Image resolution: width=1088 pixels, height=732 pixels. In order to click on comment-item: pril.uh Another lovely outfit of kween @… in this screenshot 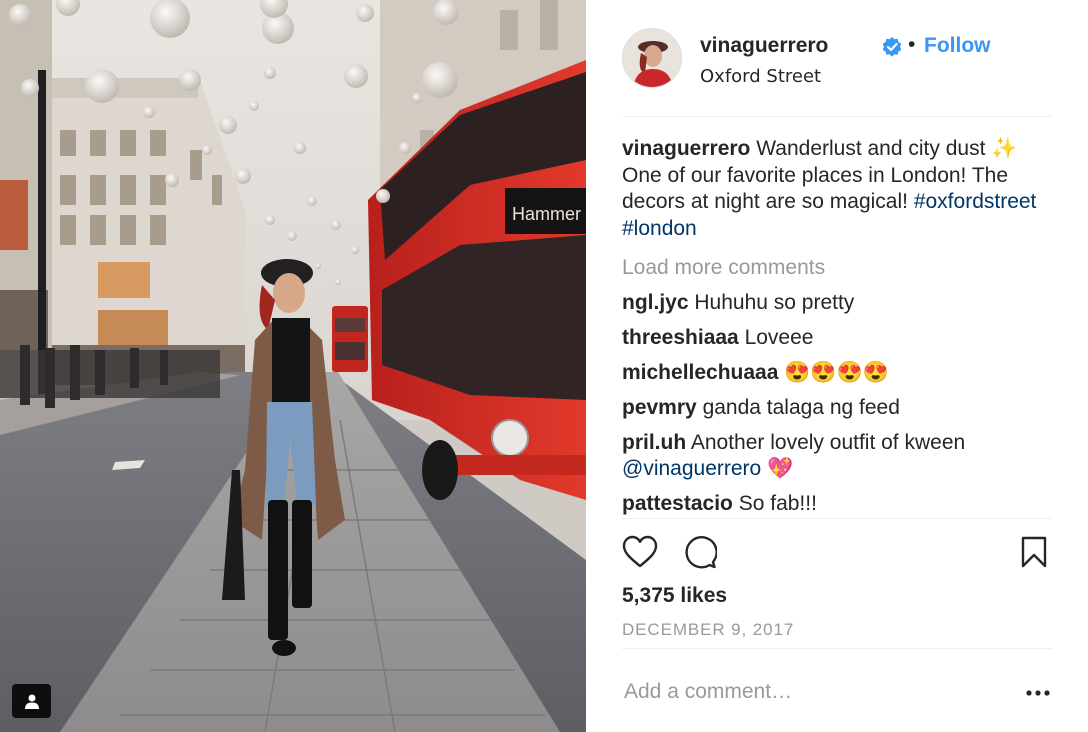, I will do `click(837, 456)`.